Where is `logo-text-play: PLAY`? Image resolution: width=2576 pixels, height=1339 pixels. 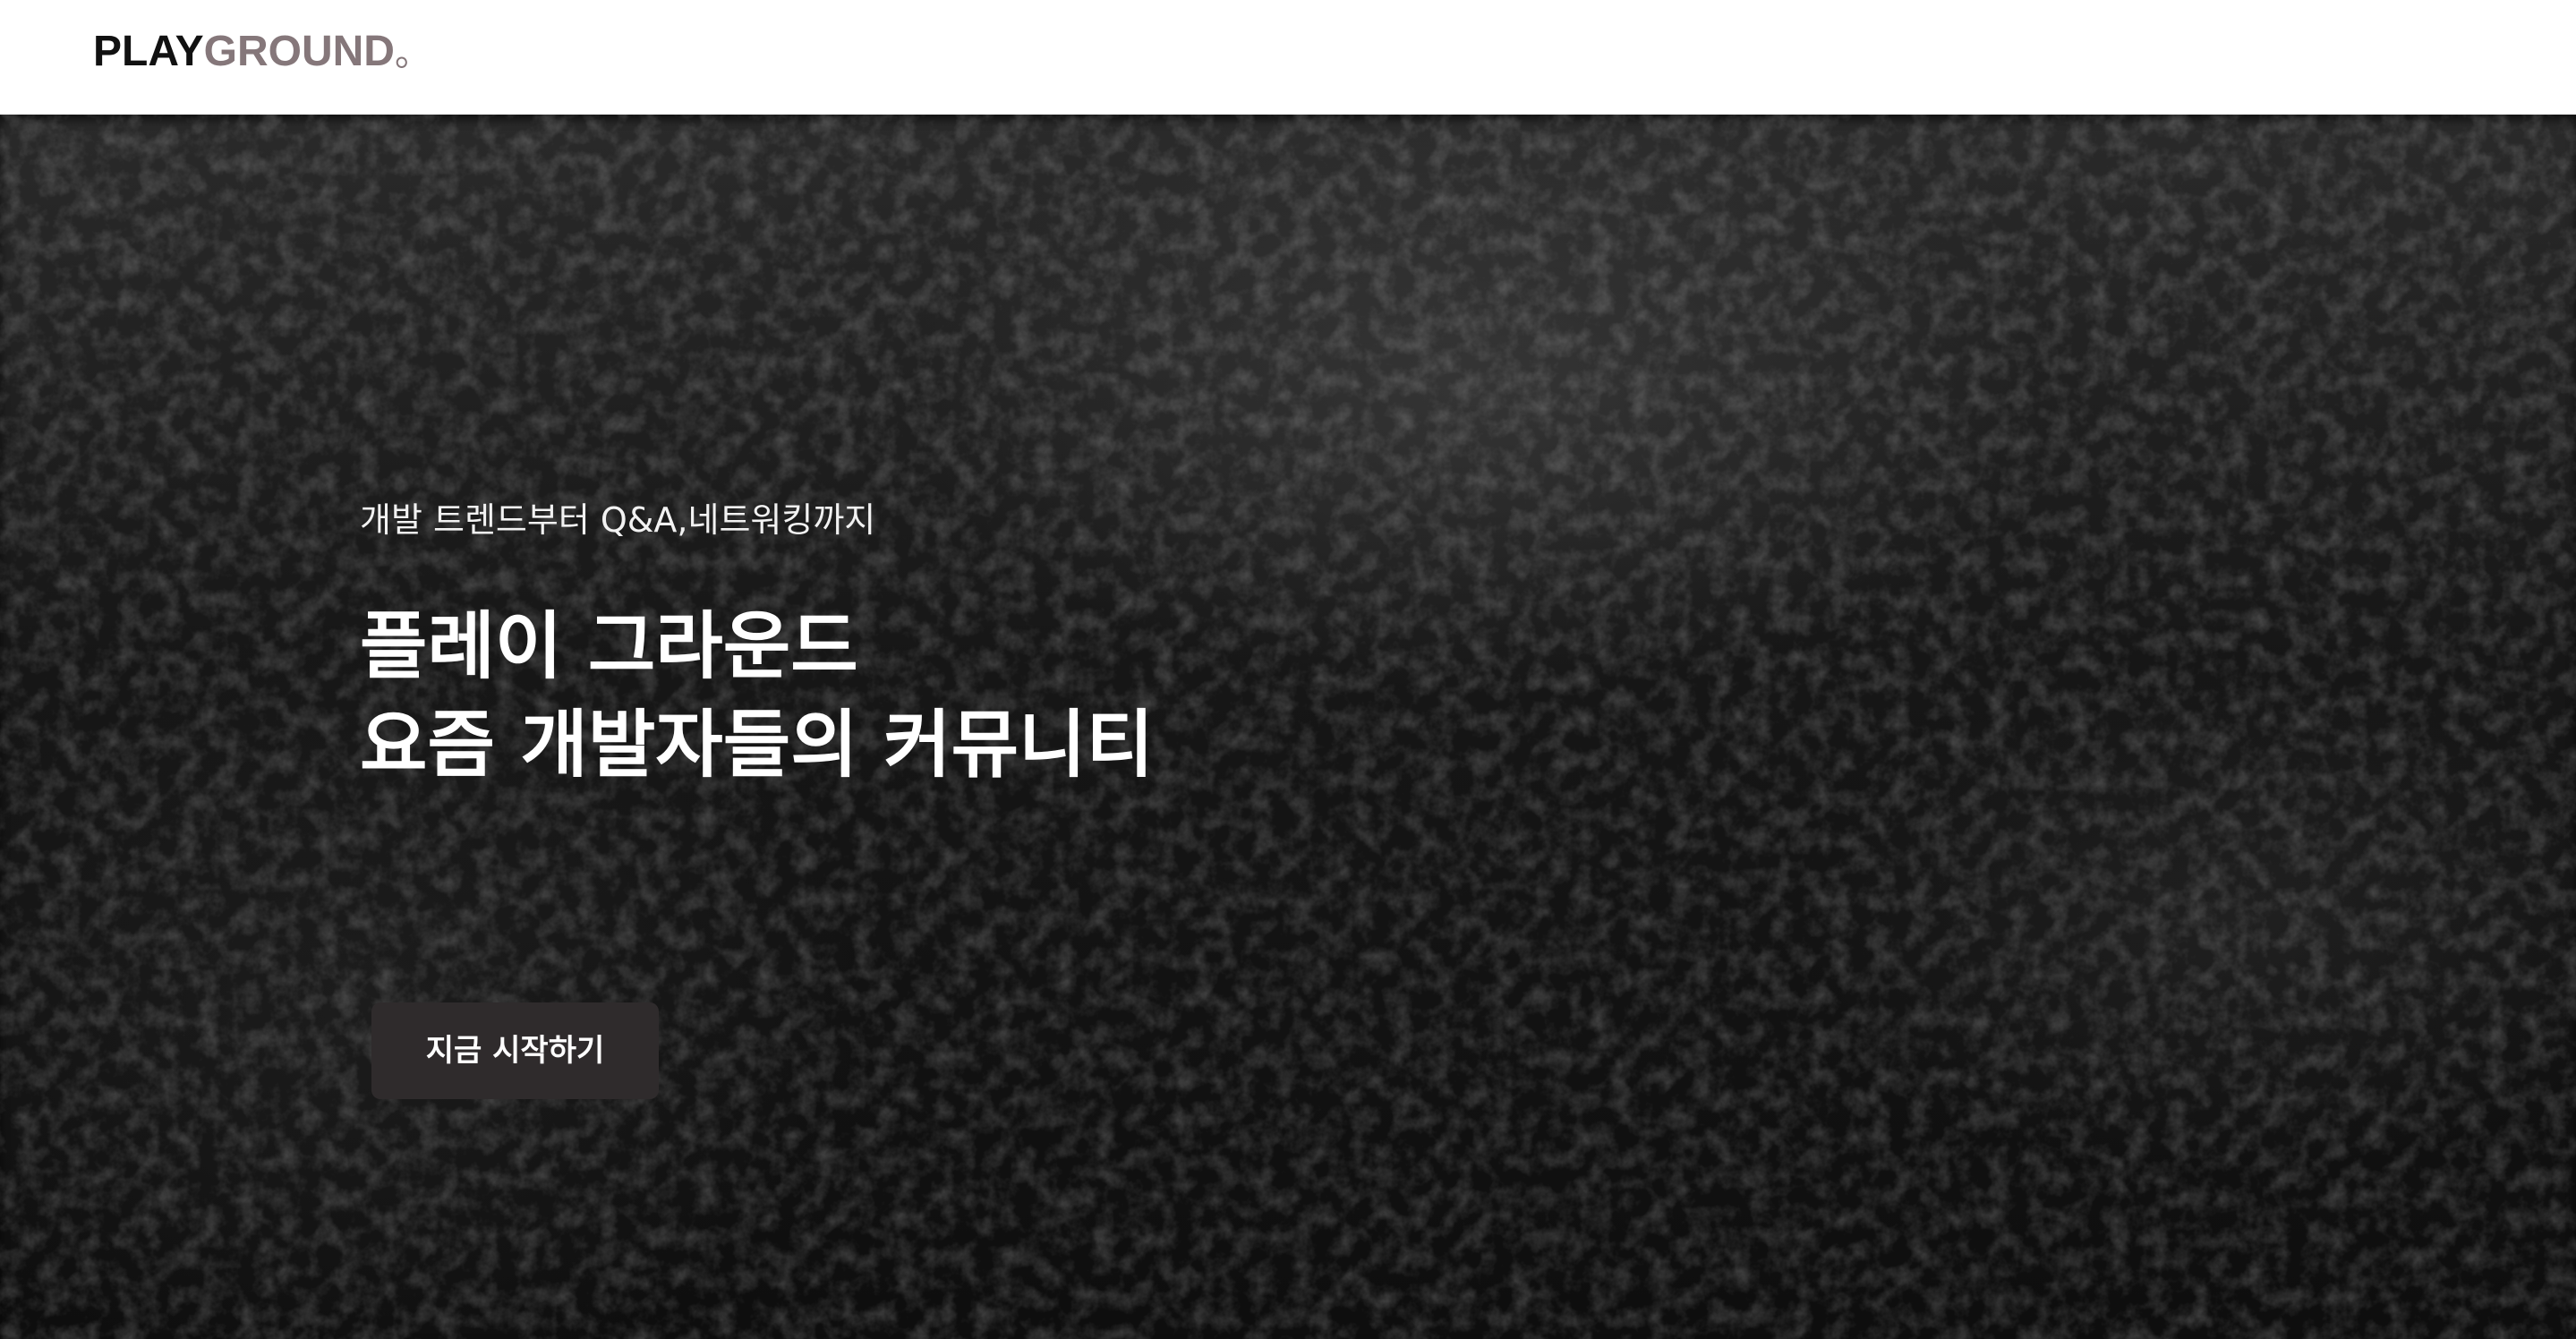
logo-text-play: PLAY is located at coordinates (148, 51).